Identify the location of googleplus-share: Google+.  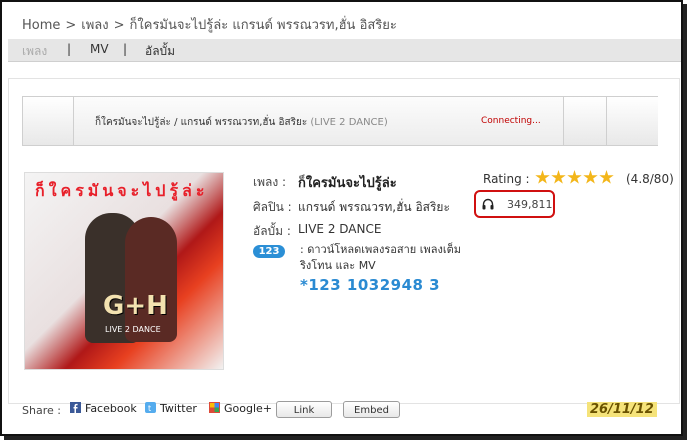
(240, 408).